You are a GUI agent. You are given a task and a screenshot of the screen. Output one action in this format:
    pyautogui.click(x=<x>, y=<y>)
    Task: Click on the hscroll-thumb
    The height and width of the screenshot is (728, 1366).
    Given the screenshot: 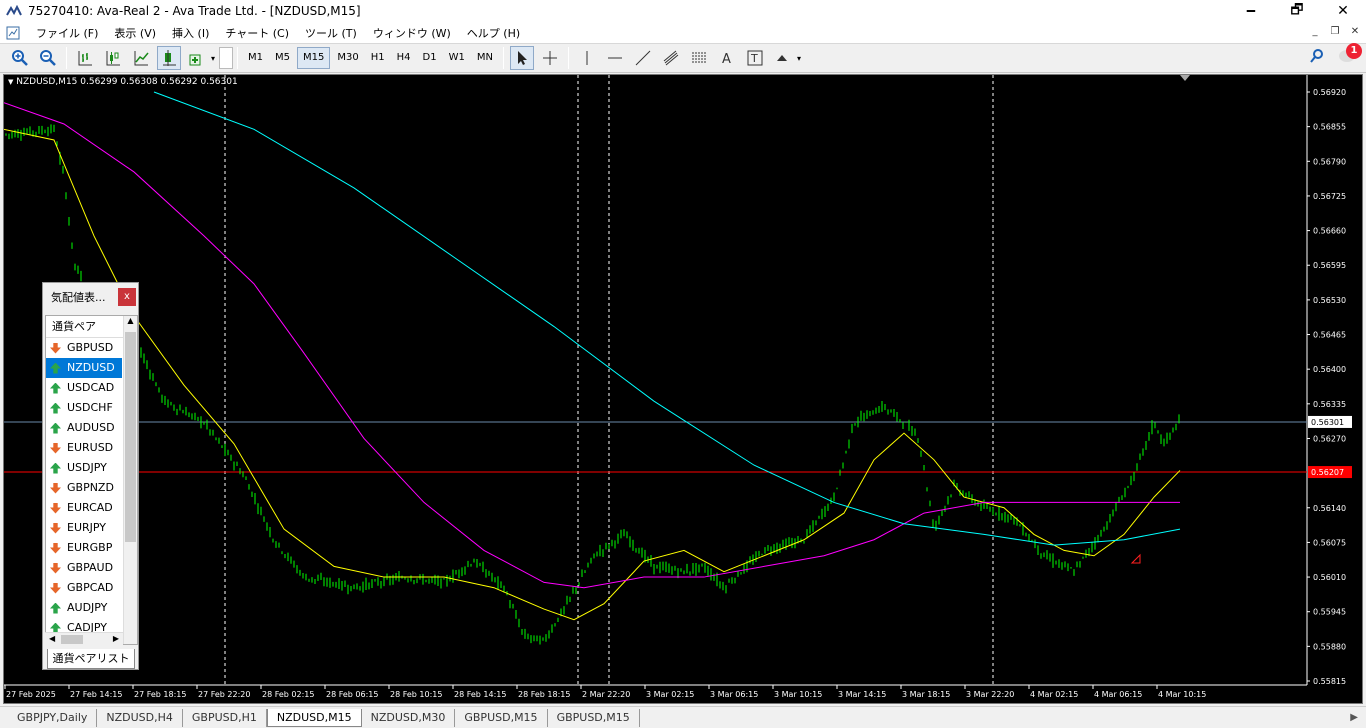 What is the action you would take?
    pyautogui.click(x=72, y=639)
    